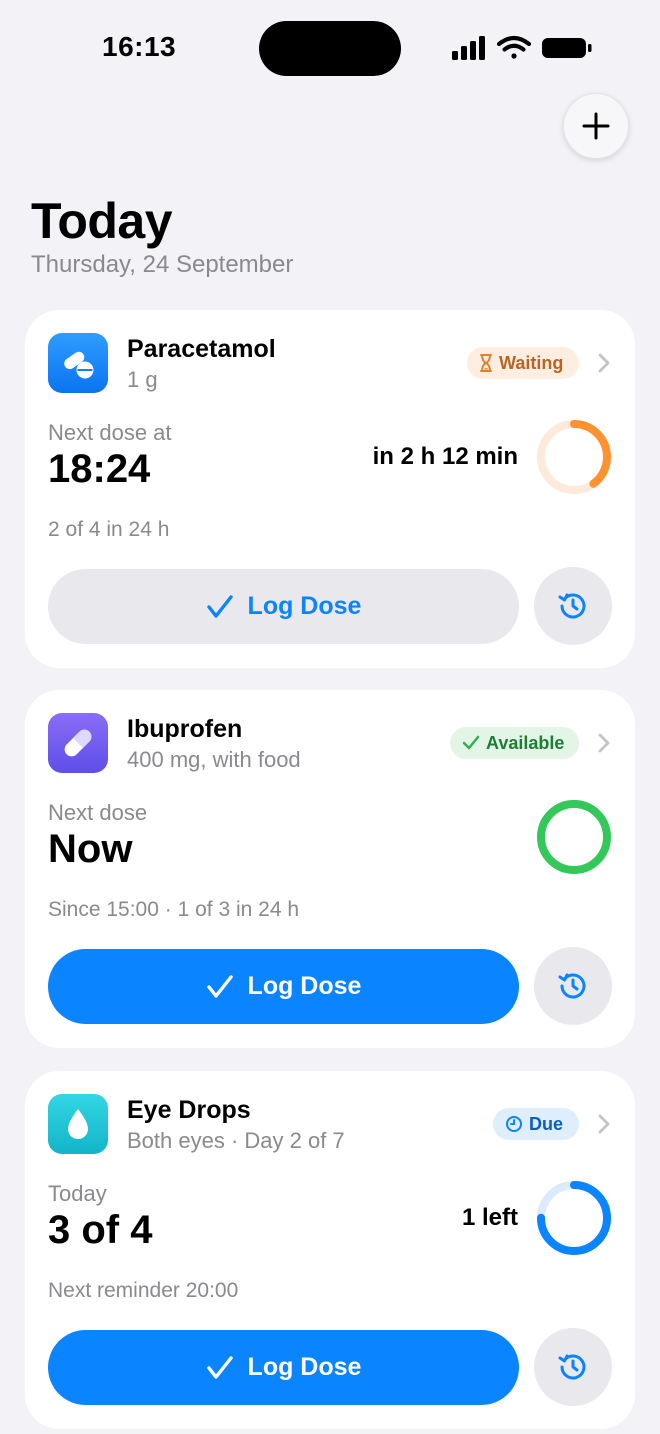 The height and width of the screenshot is (1434, 660). Describe the element at coordinates (214, 759) in the screenshot. I see `medication-dose: 400 mg, with food` at that location.